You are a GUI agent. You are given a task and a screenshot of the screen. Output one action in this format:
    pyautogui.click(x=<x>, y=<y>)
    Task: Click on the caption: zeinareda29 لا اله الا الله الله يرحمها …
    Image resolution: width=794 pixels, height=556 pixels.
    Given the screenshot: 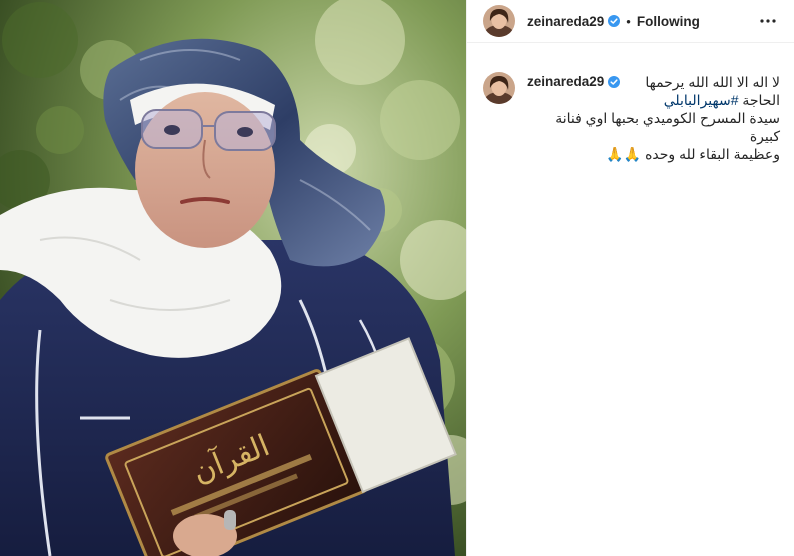 What is the action you would take?
    pyautogui.click(x=630, y=103)
    